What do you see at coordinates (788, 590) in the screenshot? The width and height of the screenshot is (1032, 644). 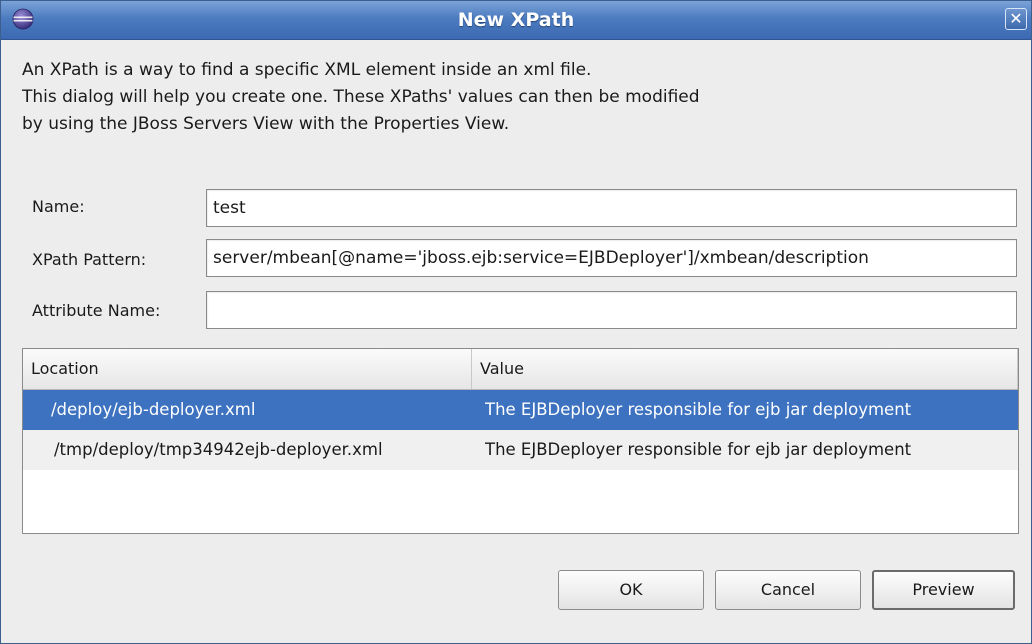 I see `cancel-button: Cancel` at bounding box center [788, 590].